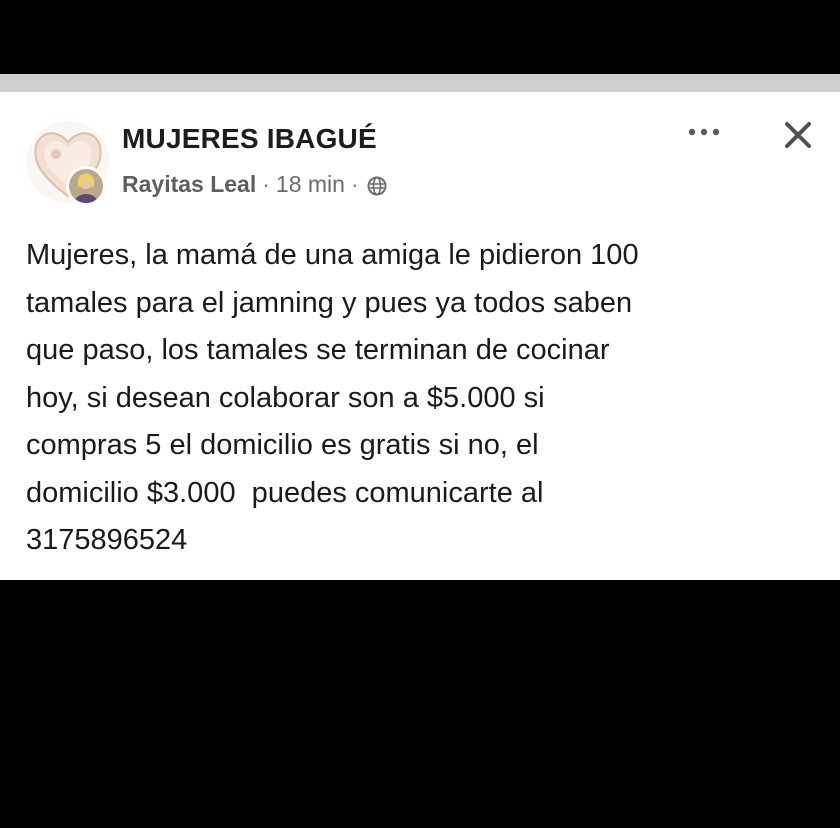 The width and height of the screenshot is (840, 828). I want to click on author-avatar, so click(86, 186).